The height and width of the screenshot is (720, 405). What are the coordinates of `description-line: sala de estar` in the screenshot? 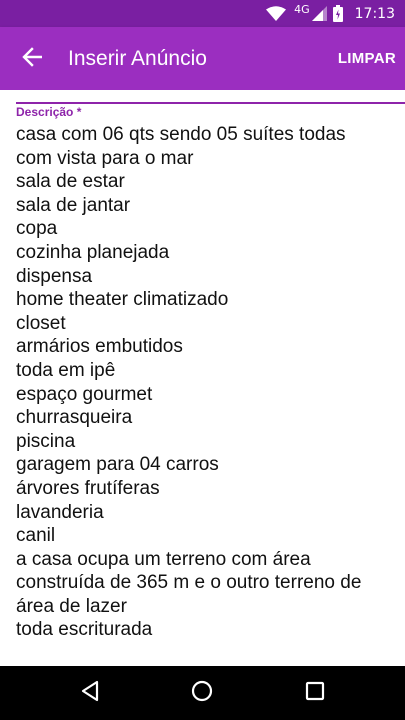 It's located at (70, 182).